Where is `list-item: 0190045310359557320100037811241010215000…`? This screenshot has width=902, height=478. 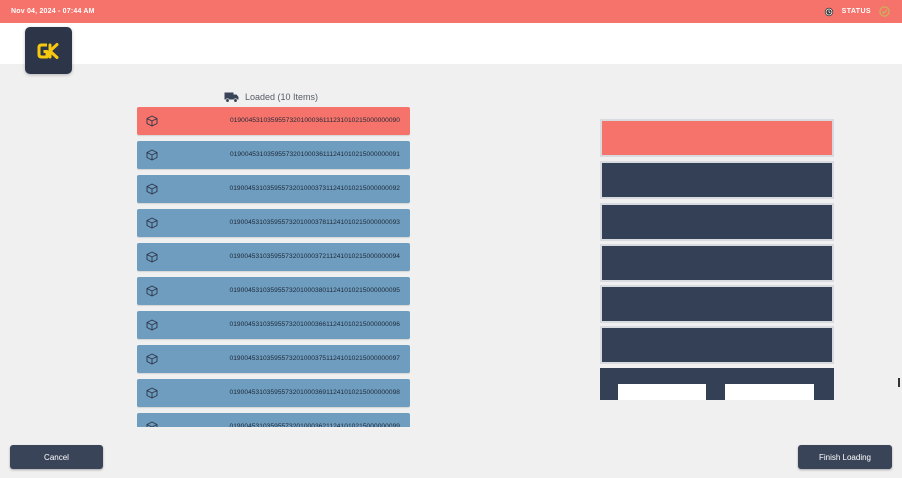
list-item: 0190045310359557320100037811241010215000… is located at coordinates (273, 223).